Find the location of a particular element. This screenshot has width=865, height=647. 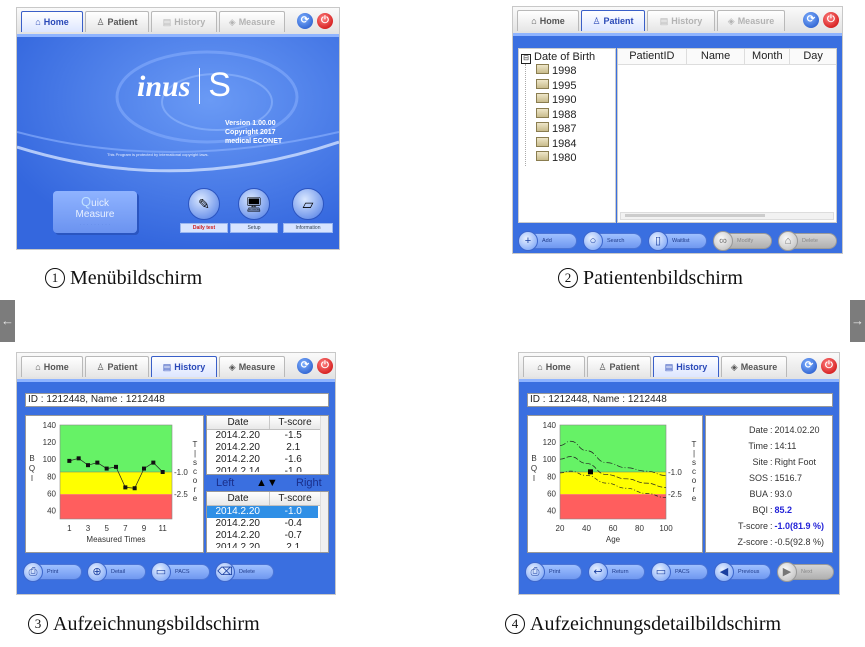

left-label: Left is located at coordinates (225, 483).